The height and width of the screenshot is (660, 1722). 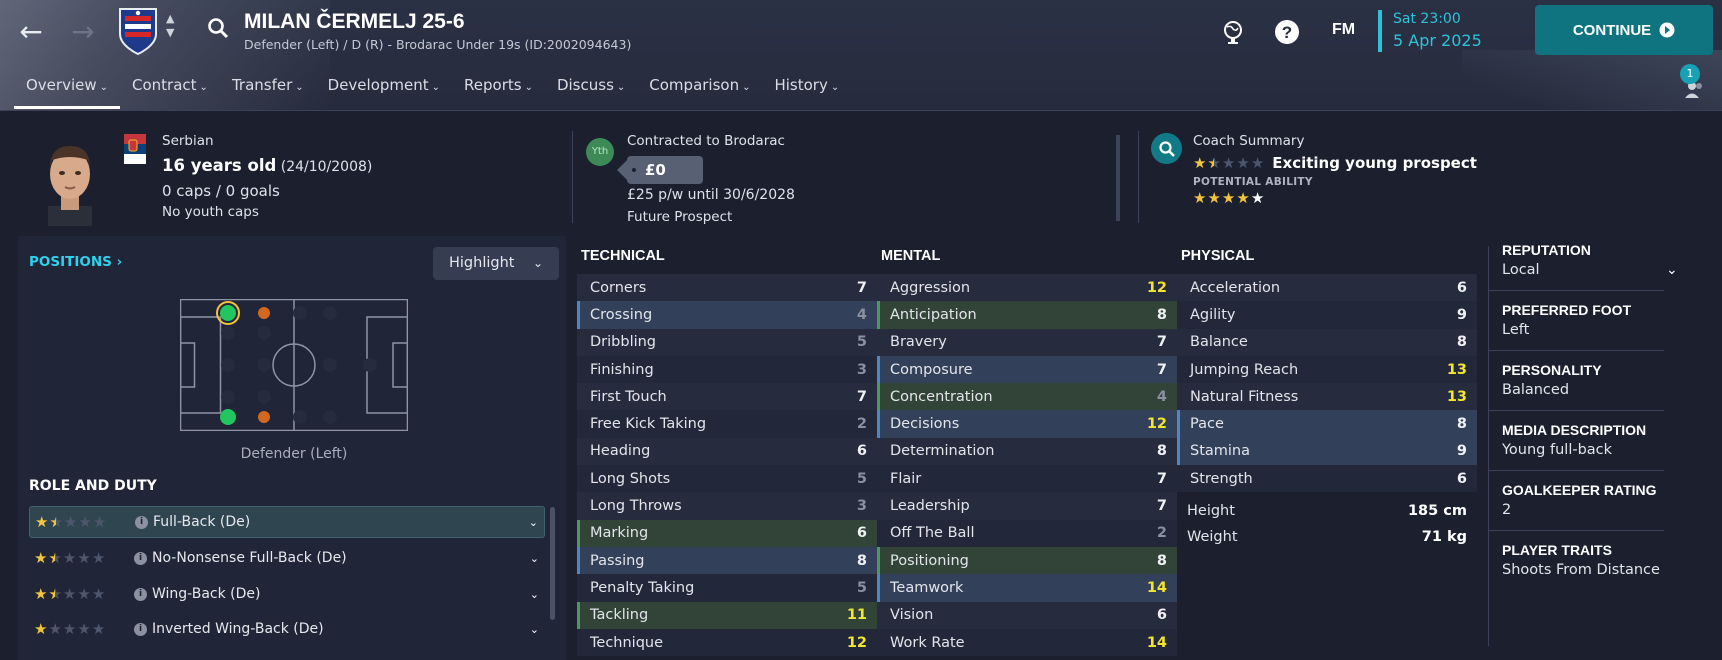 What do you see at coordinates (287, 558) in the screenshot?
I see `role-row: ★★★★★★ i No-Nonsense Full-Back (De) ⌄` at bounding box center [287, 558].